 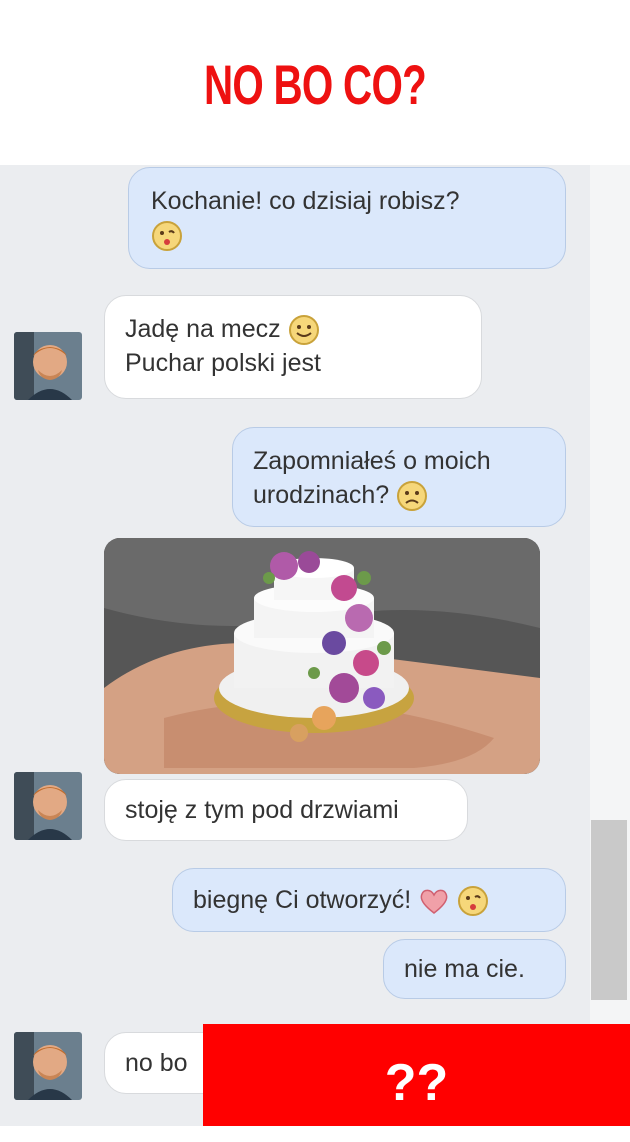 What do you see at coordinates (321, 495) in the screenshot?
I see `message-text: urodzinach?` at bounding box center [321, 495].